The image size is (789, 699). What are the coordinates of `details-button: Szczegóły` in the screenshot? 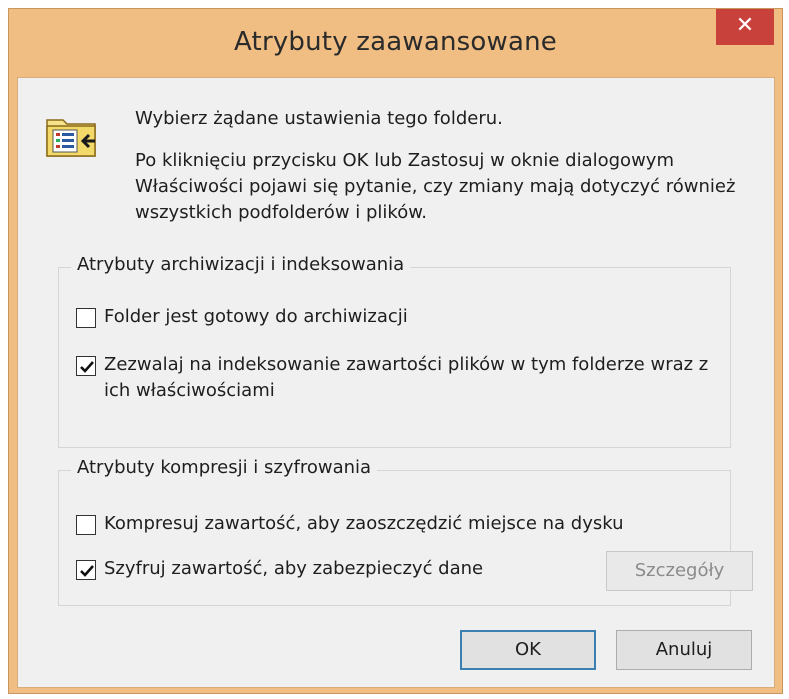 It's located at (679, 571).